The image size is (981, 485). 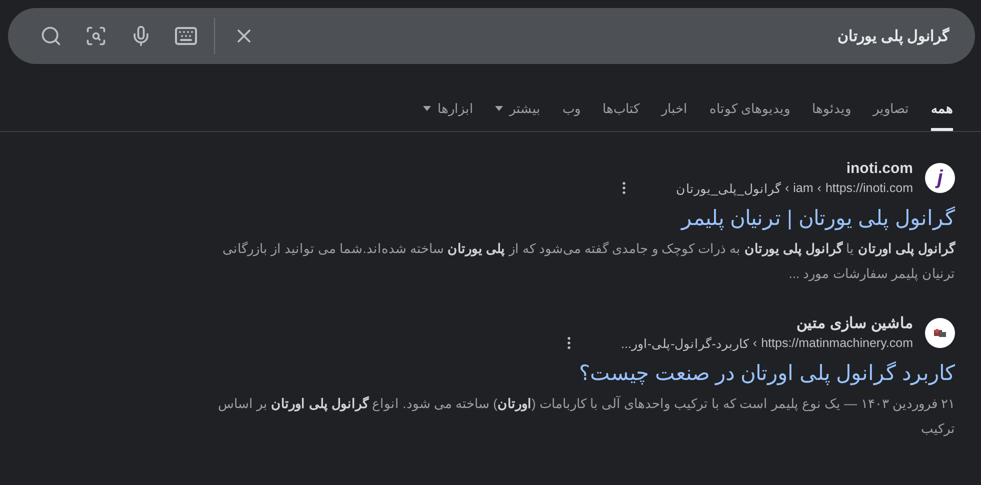 What do you see at coordinates (893, 36) in the screenshot?
I see `search-query: گرانول پلی یورتان` at bounding box center [893, 36].